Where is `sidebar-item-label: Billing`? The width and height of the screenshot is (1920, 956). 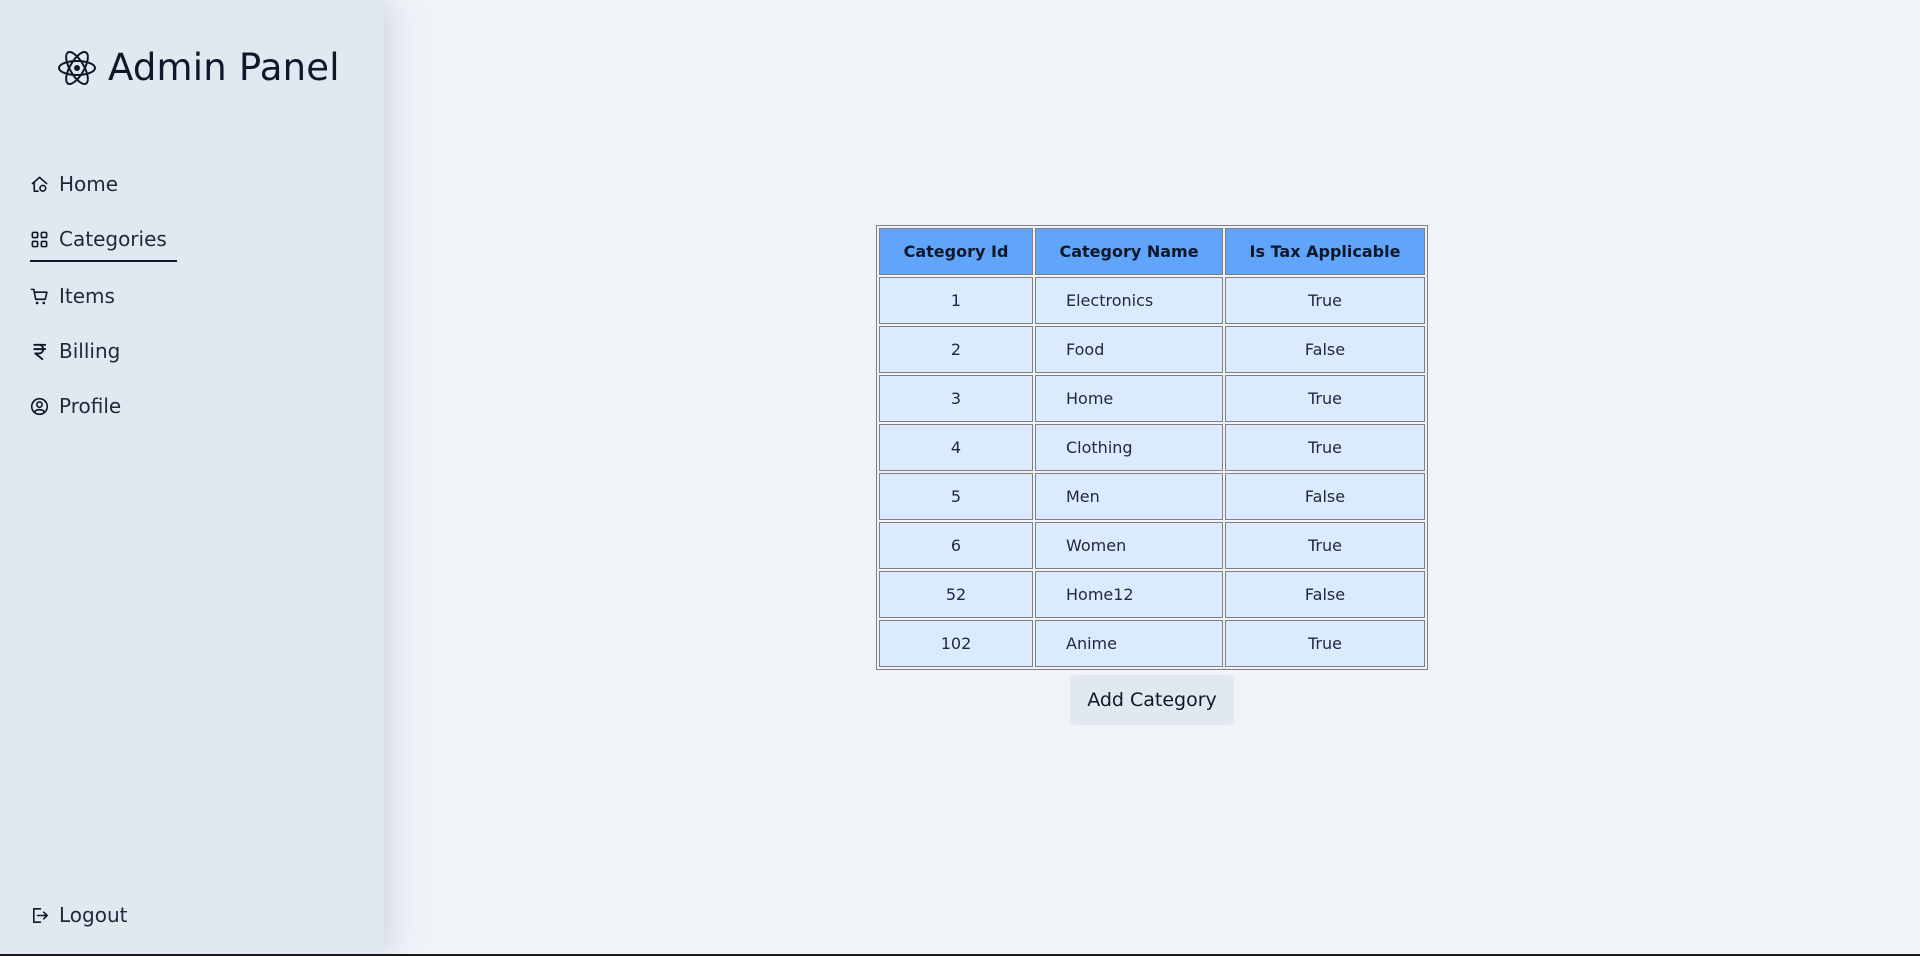 sidebar-item-label: Billing is located at coordinates (90, 351).